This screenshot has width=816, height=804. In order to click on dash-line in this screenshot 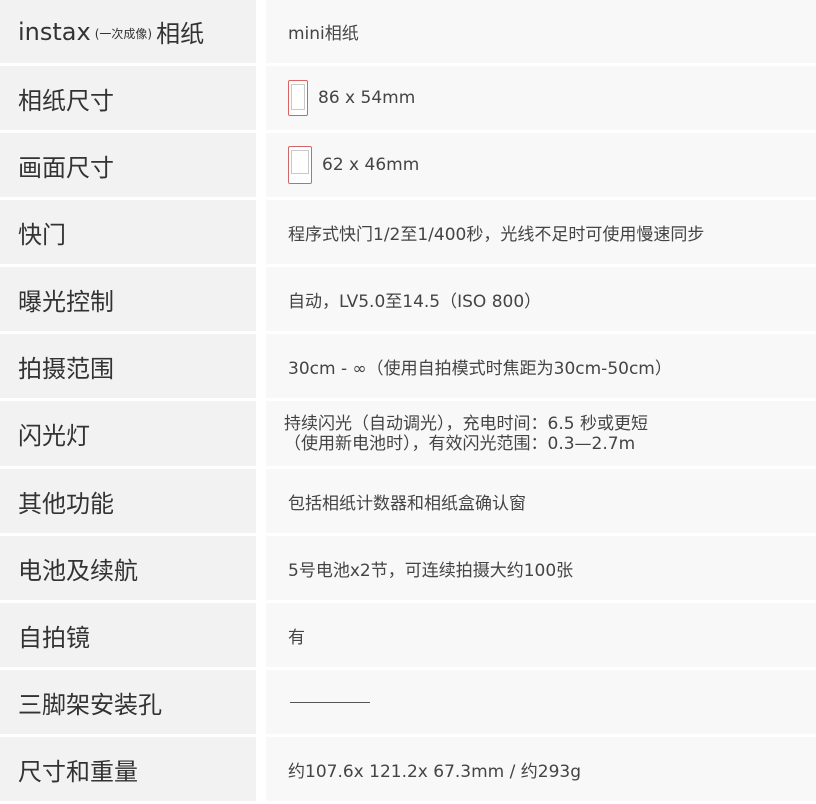, I will do `click(330, 702)`.